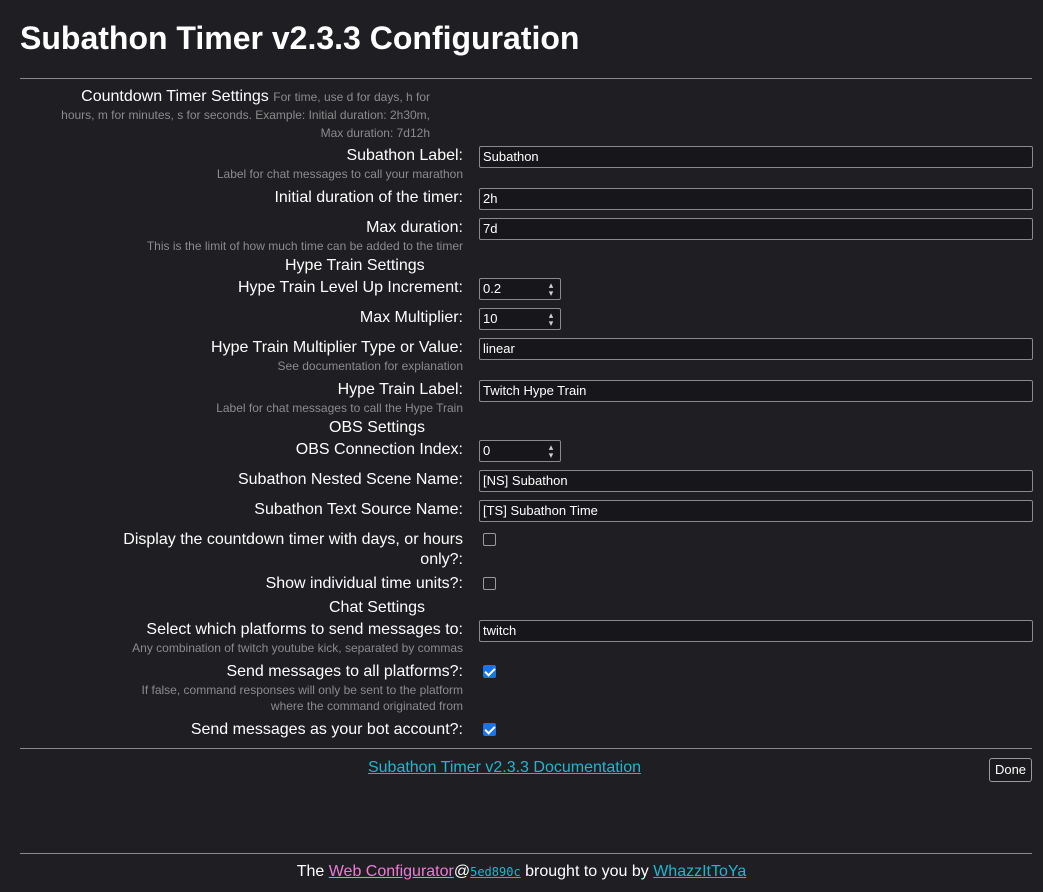 This screenshot has width=1043, height=892. I want to click on web-configurator-link: Web Configurator, so click(391, 871).